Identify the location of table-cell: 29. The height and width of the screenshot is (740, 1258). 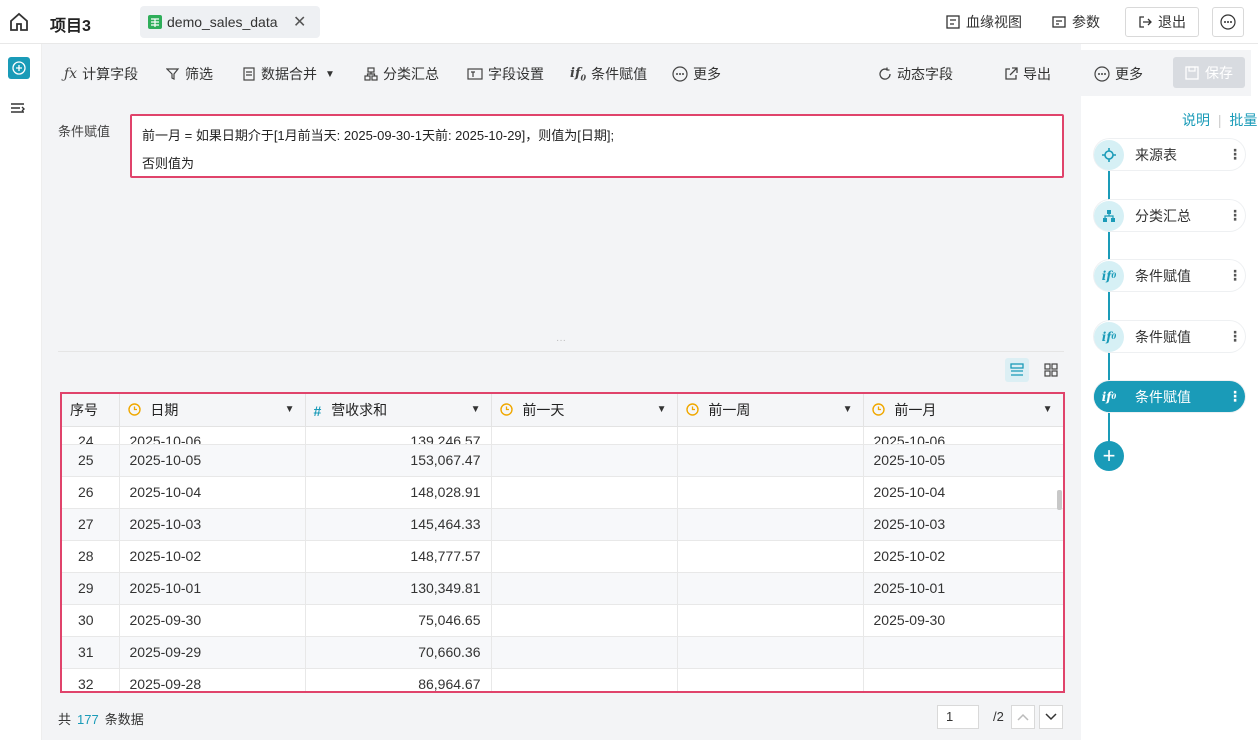
(91, 588).